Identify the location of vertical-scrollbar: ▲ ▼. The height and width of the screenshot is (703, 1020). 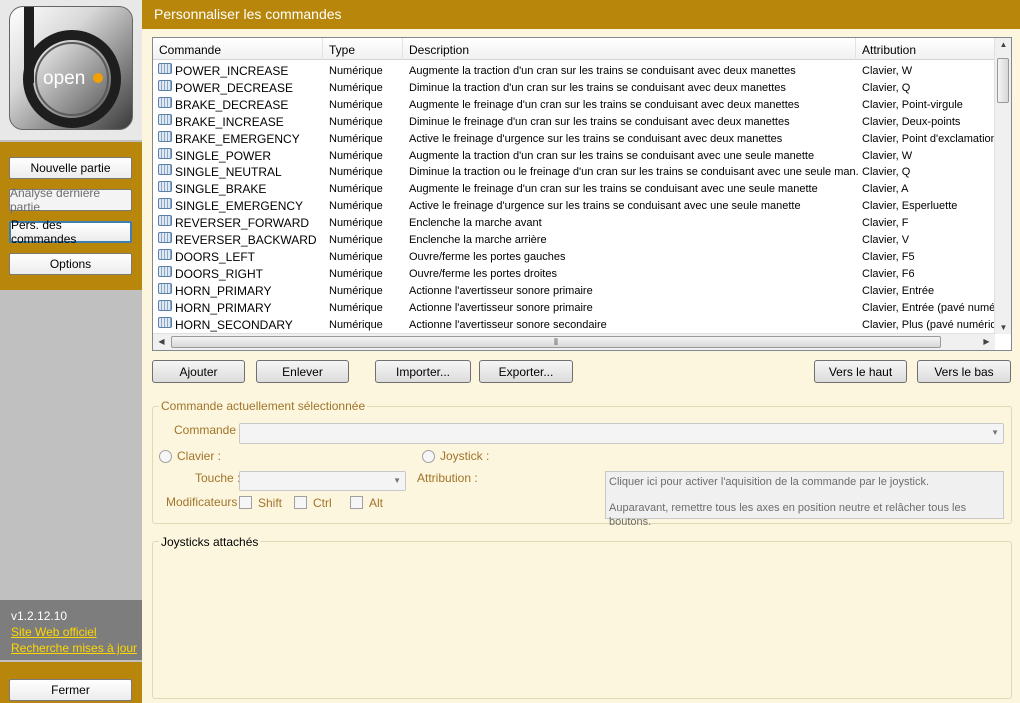
(1002, 186).